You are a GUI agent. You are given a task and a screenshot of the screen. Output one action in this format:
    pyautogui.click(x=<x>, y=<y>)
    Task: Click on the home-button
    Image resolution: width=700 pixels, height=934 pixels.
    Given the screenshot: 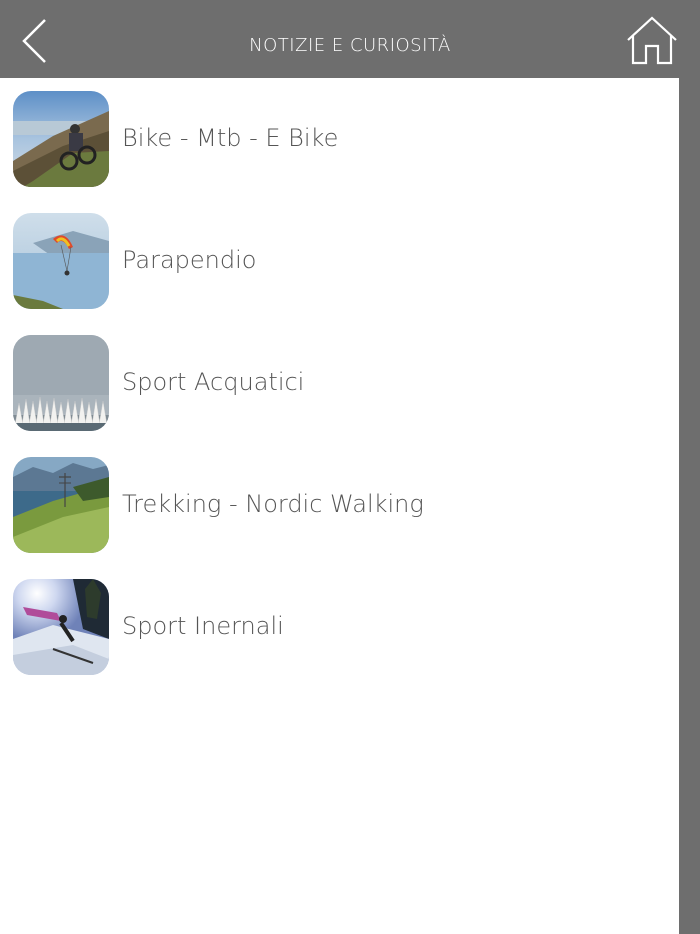 What is the action you would take?
    pyautogui.click(x=652, y=41)
    